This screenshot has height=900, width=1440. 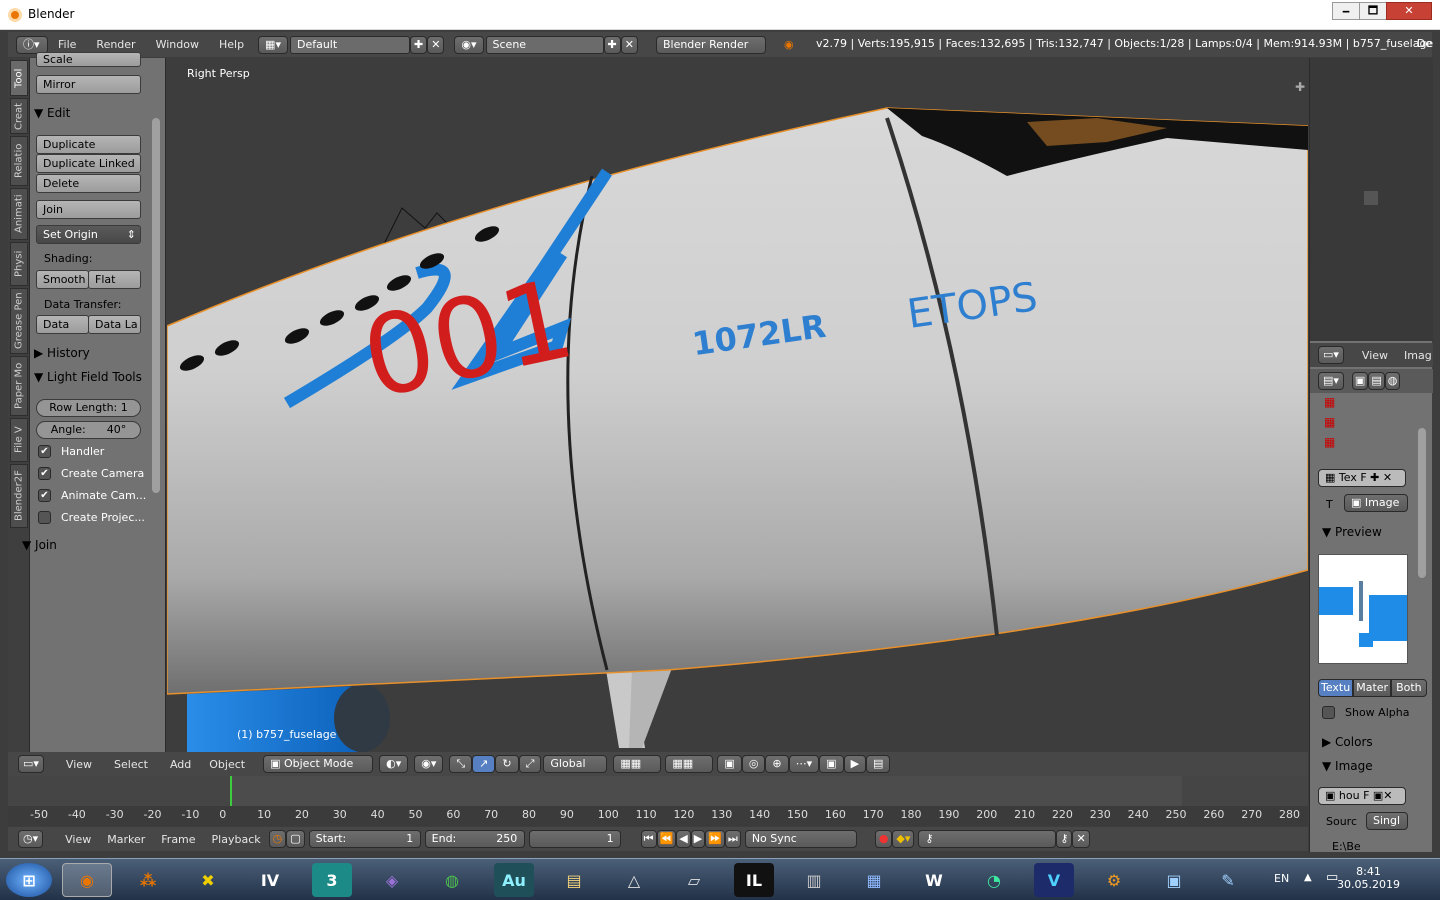 What do you see at coordinates (87, 880) in the screenshot?
I see `blender-taskbar-icon: ◉` at bounding box center [87, 880].